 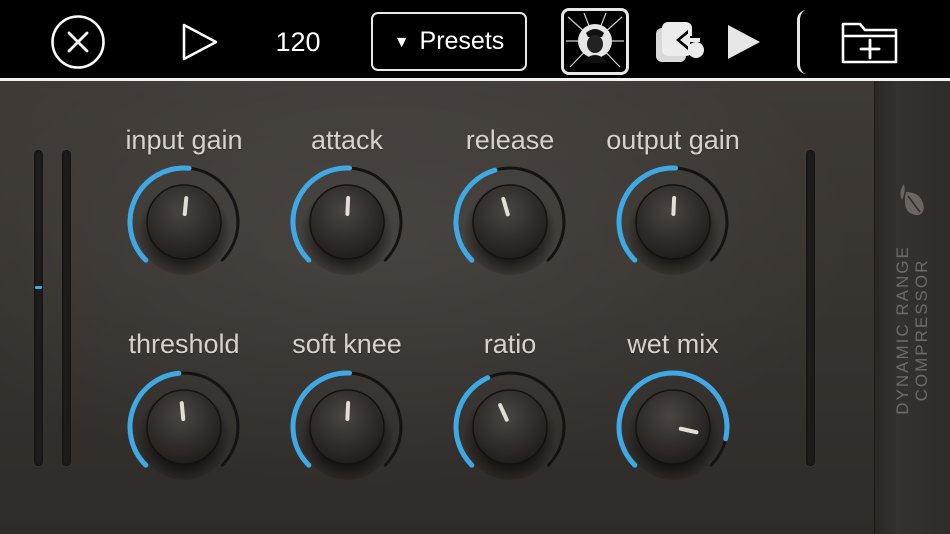 I want to click on close-circle-icon, so click(x=78, y=42).